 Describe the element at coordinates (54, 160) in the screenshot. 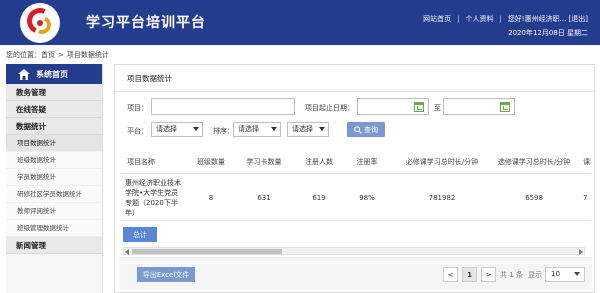

I see `sidebar-item-class-stats: 班级数据统计` at that location.